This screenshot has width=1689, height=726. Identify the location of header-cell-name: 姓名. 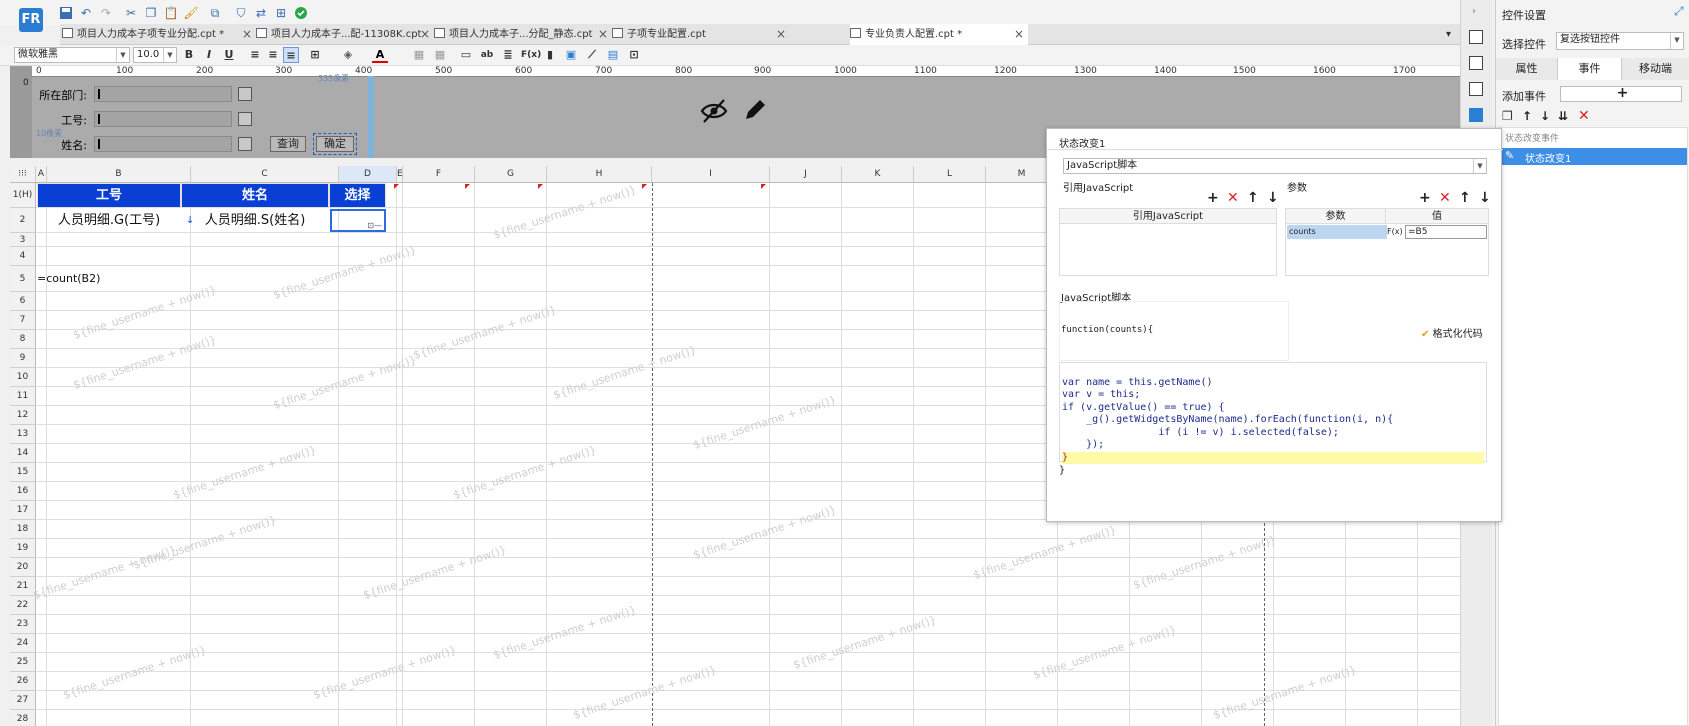
(255, 195).